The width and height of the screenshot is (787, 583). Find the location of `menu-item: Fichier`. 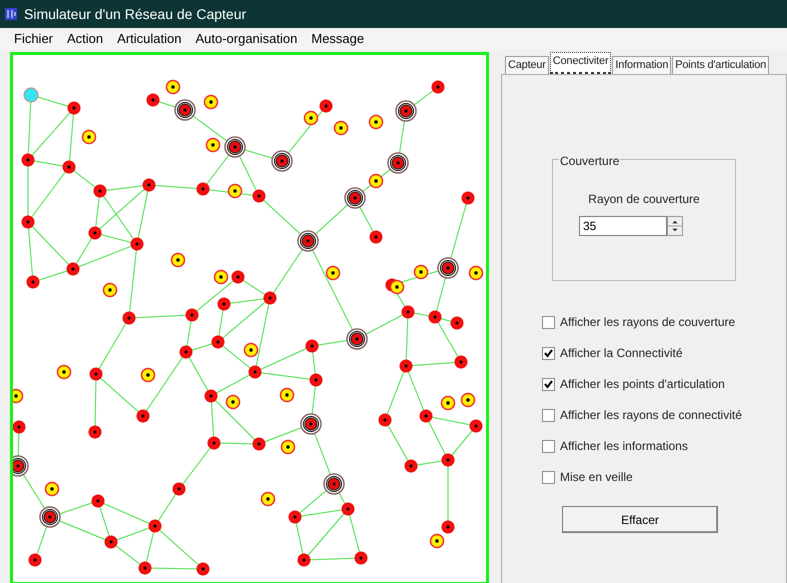

menu-item: Fichier is located at coordinates (34, 39).